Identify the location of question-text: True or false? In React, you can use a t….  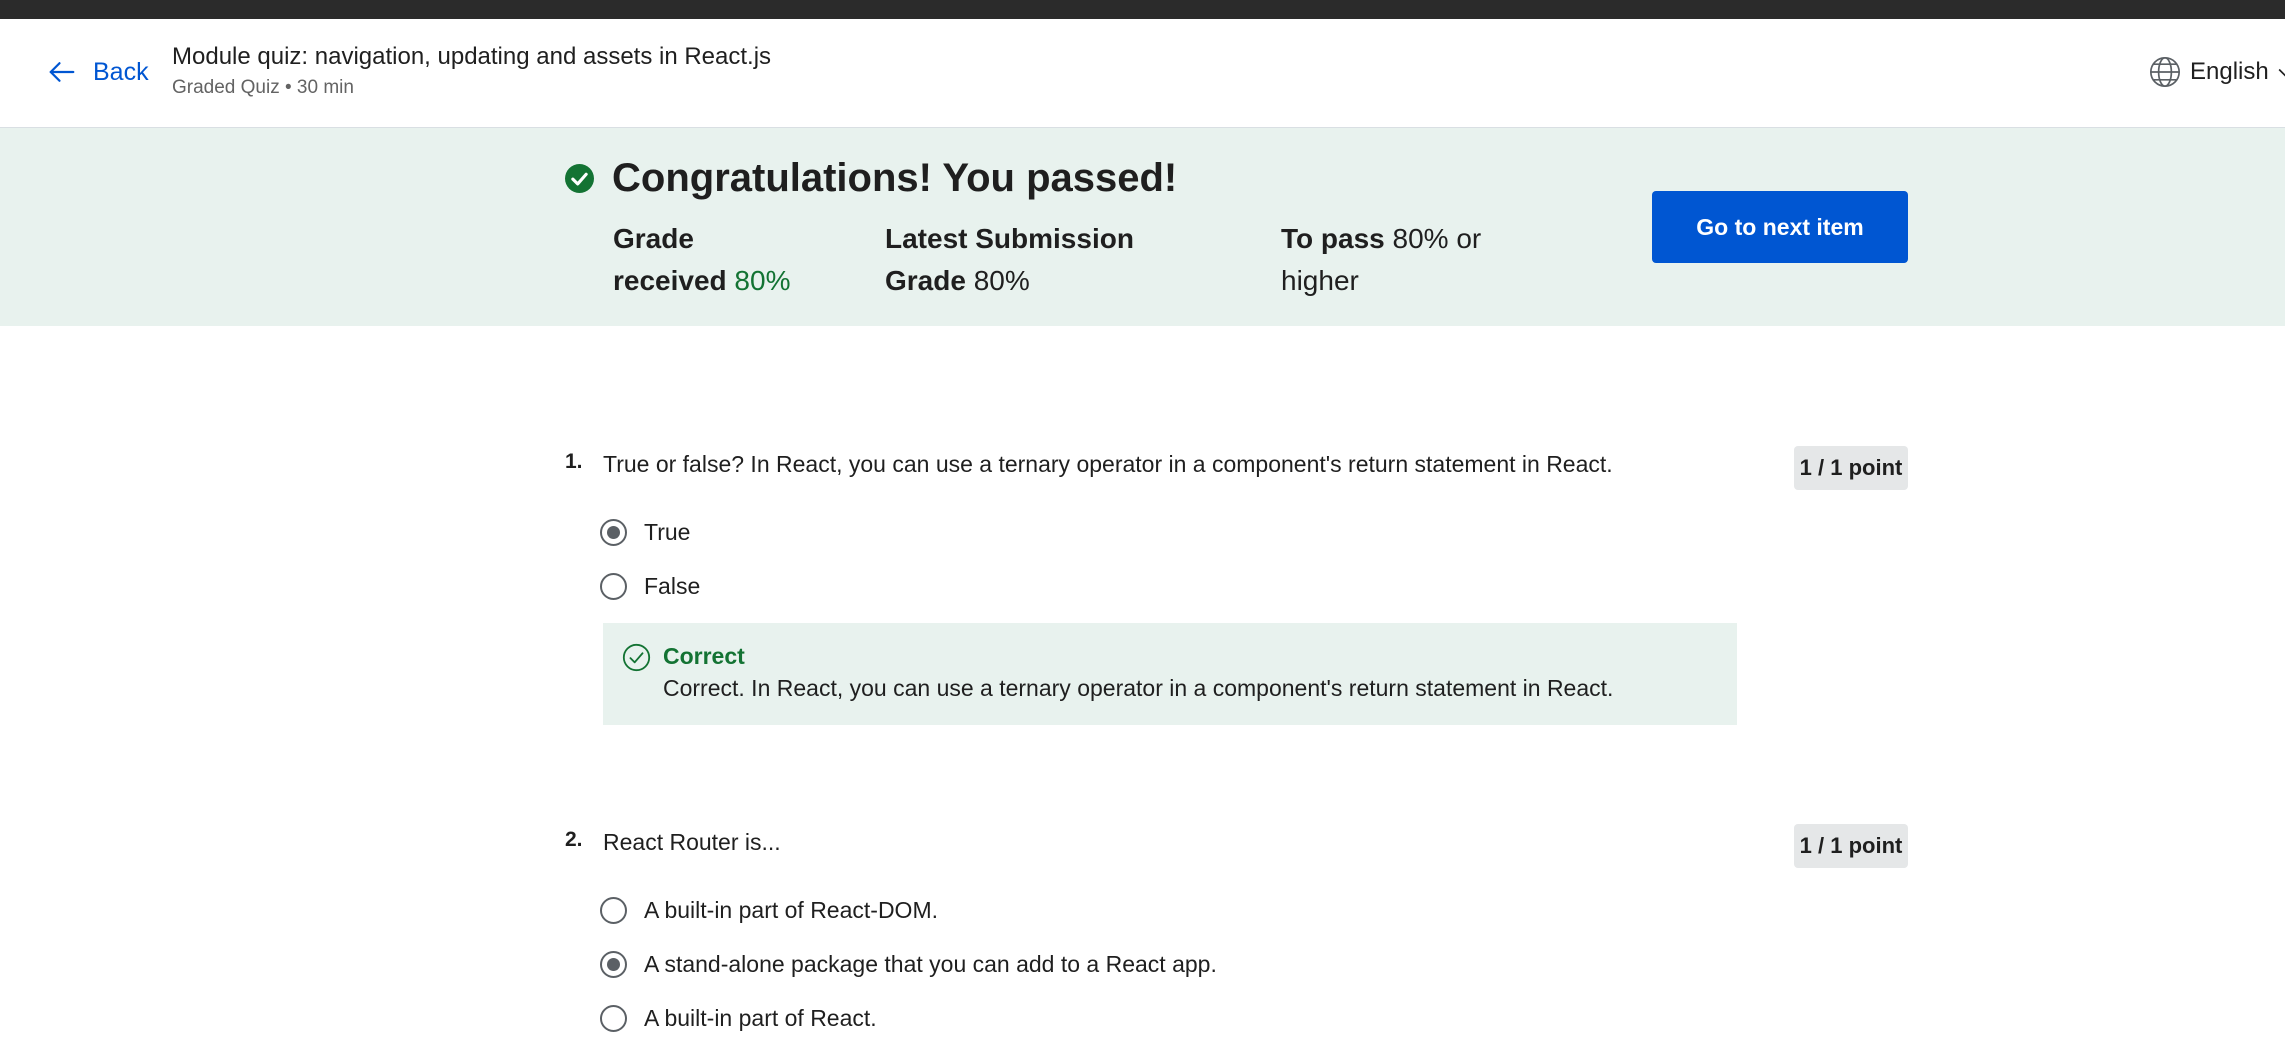
(1108, 464).